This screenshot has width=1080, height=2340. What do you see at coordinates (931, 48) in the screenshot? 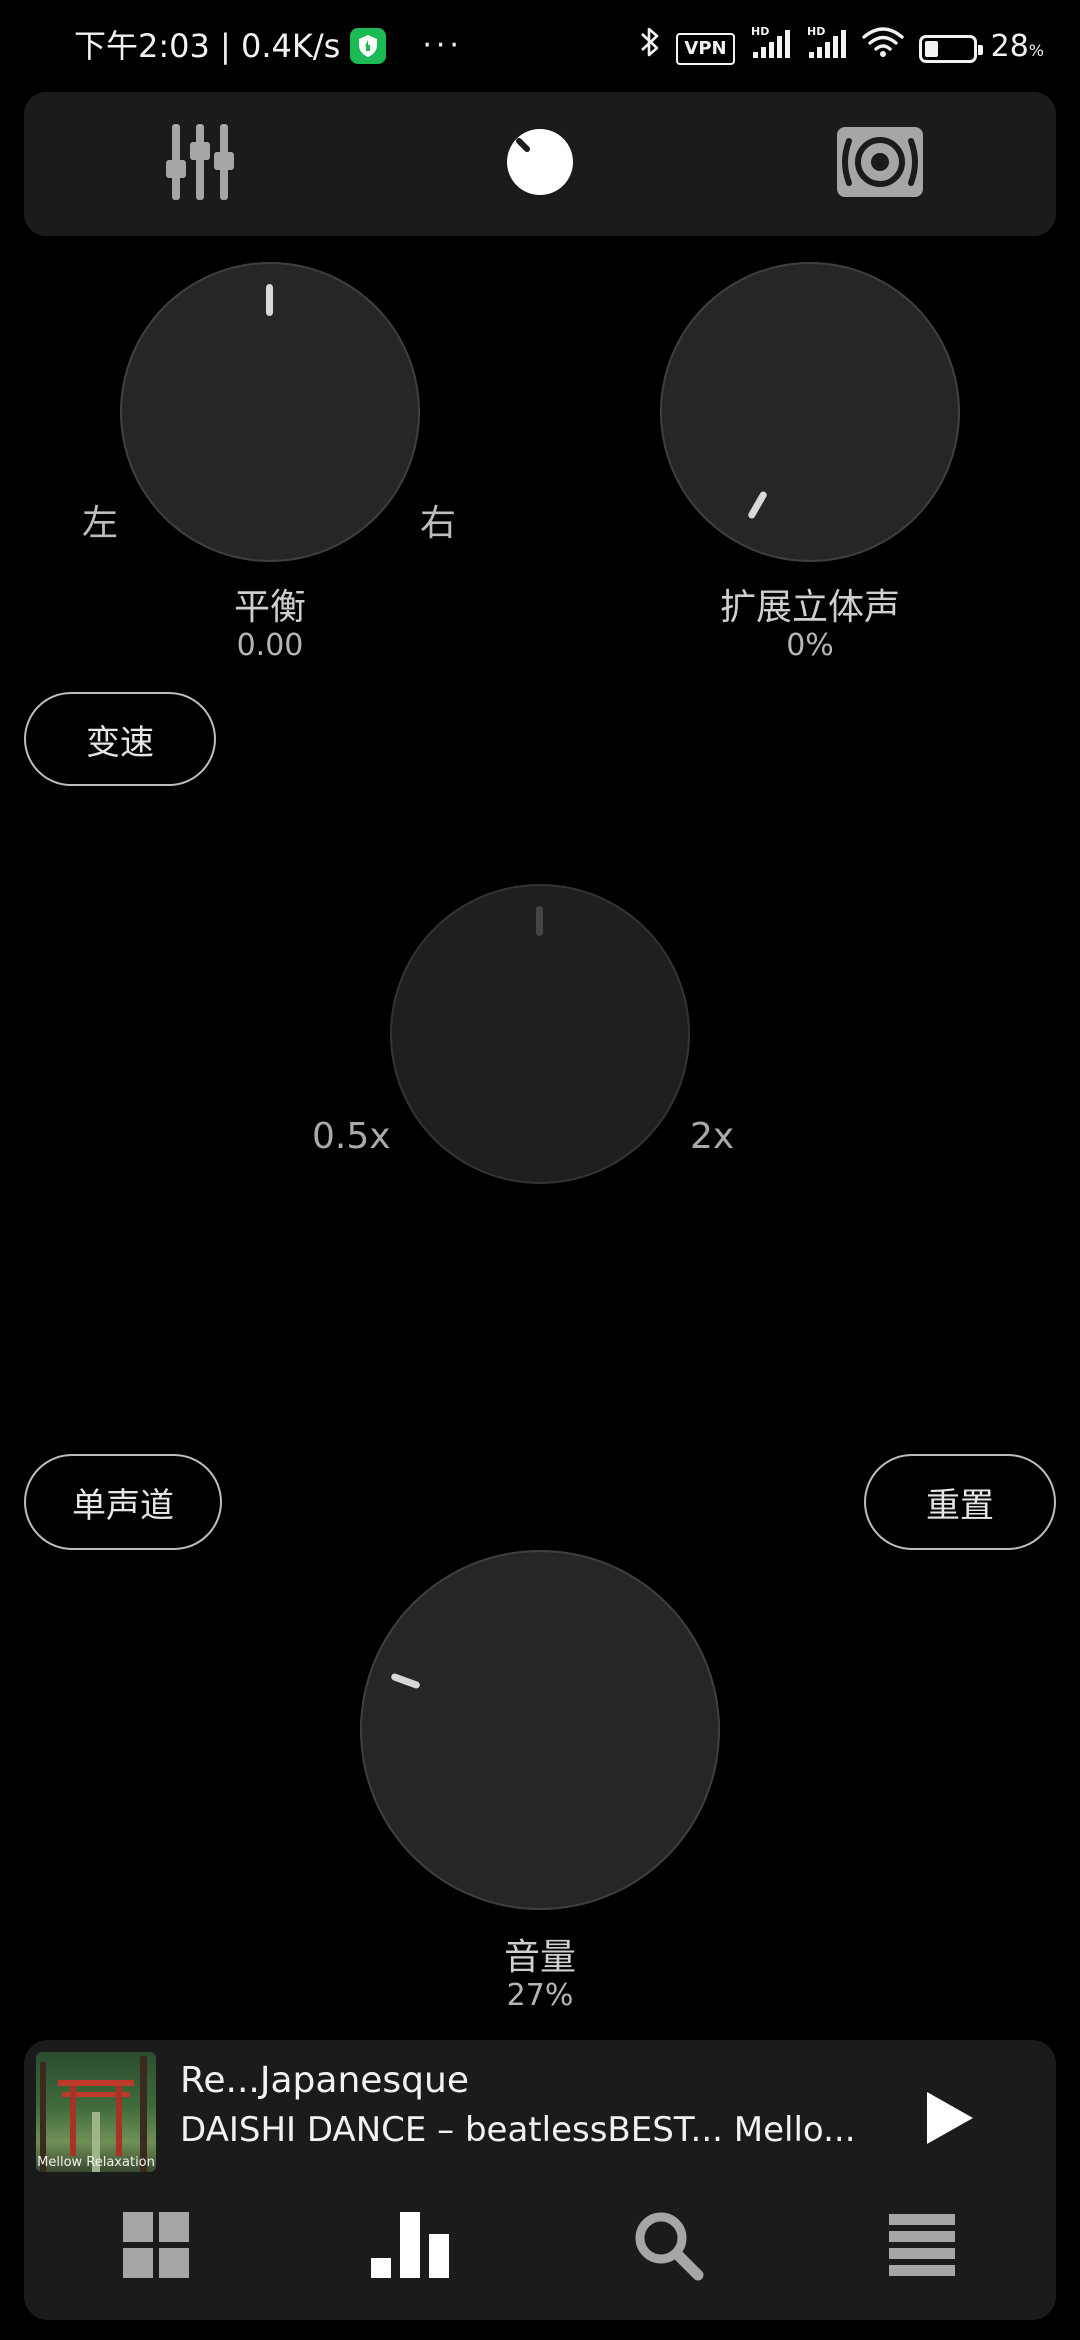
I see `battery-fill` at bounding box center [931, 48].